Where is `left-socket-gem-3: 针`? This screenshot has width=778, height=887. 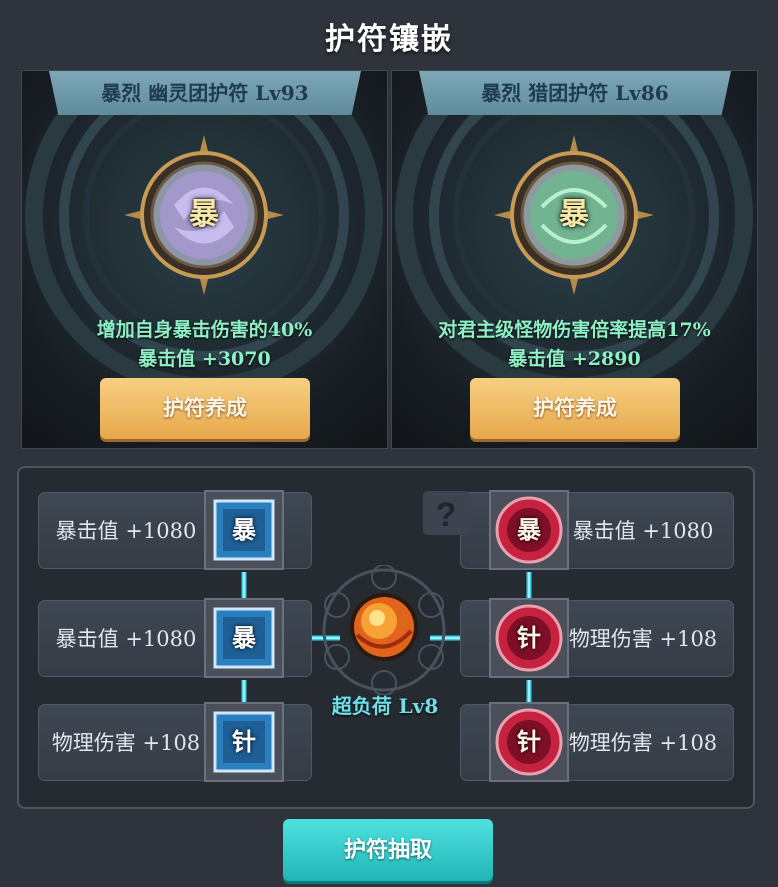
left-socket-gem-3: 针 is located at coordinates (244, 742).